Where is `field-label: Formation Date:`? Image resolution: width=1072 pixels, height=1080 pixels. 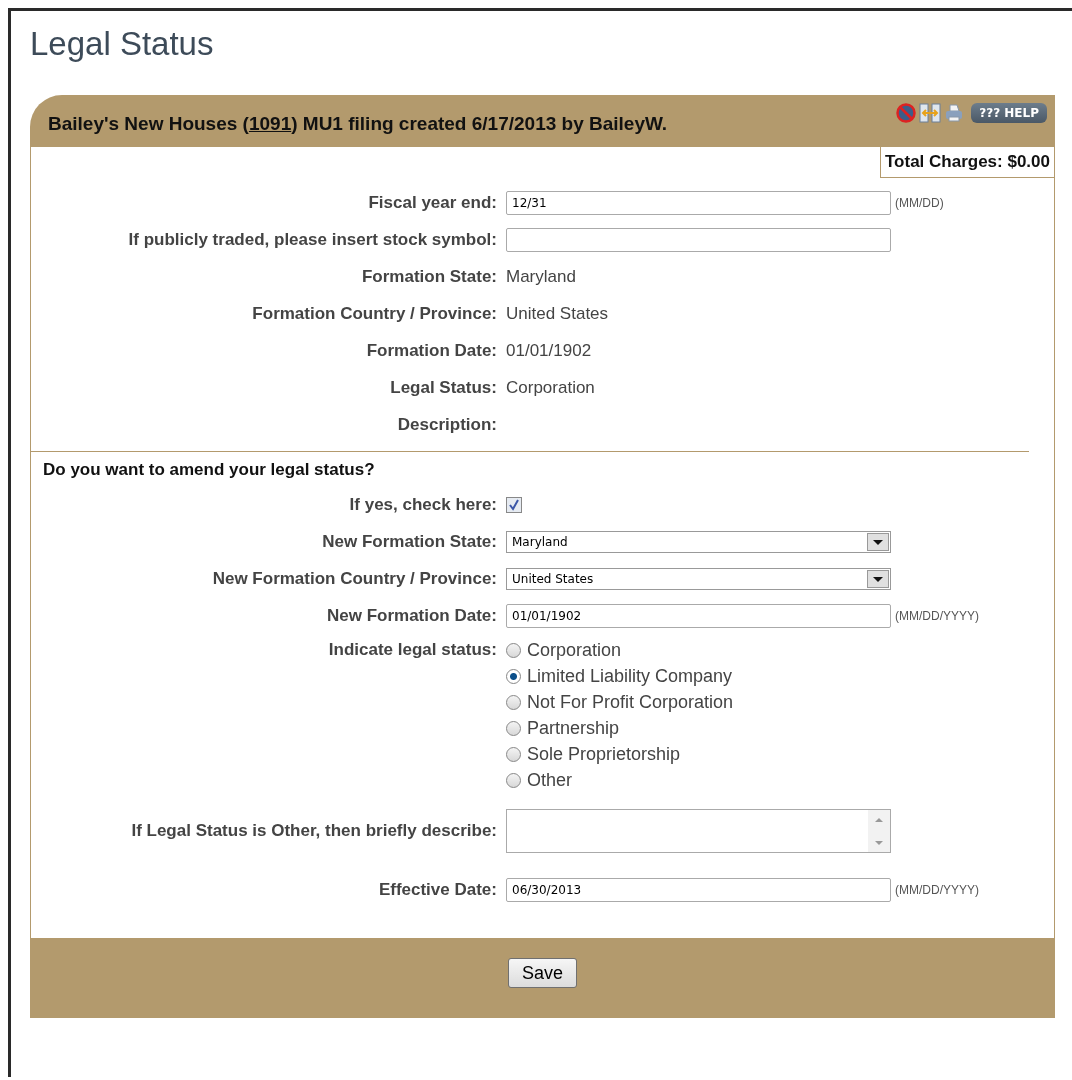
field-label: Formation Date: is located at coordinates (431, 350).